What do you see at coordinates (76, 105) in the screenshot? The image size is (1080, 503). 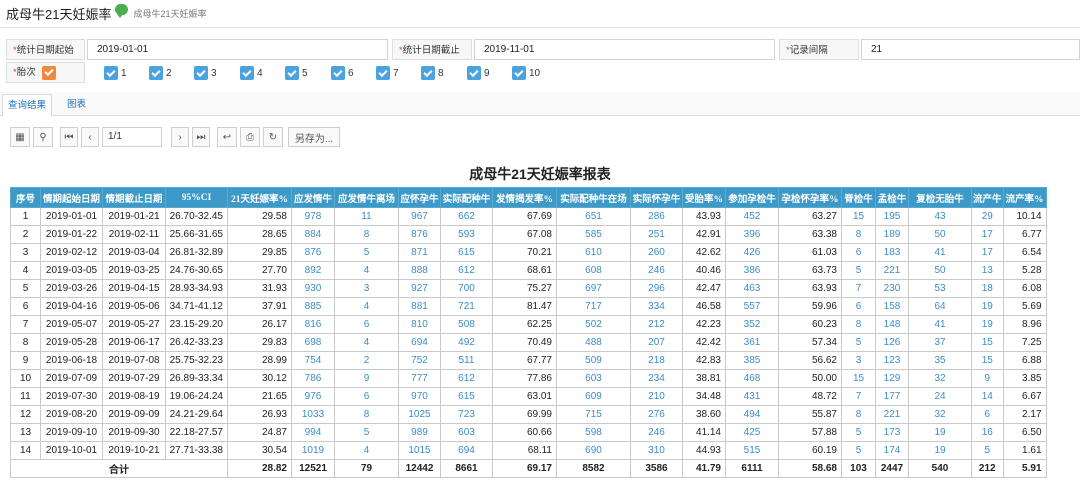 I see `tab-chart: 图表` at bounding box center [76, 105].